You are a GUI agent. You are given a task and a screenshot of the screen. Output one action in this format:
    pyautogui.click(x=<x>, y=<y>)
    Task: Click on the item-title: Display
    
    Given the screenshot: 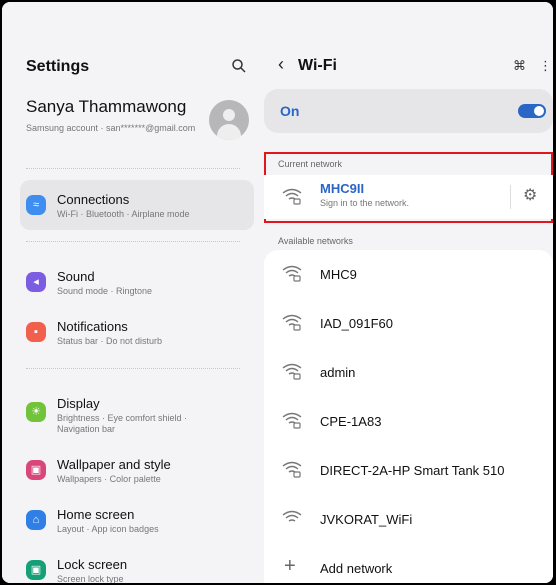 What is the action you would take?
    pyautogui.click(x=78, y=403)
    